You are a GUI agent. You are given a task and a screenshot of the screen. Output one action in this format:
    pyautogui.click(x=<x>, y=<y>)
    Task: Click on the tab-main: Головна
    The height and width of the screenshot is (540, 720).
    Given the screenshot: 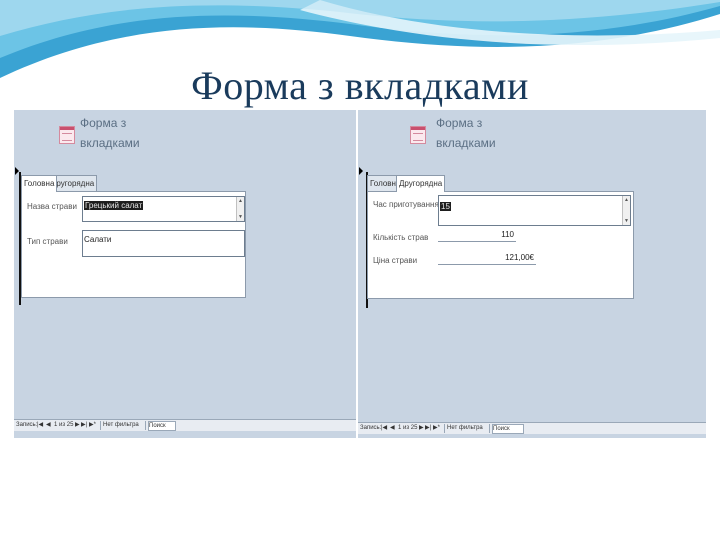 What is the action you would take?
    pyautogui.click(x=39, y=183)
    